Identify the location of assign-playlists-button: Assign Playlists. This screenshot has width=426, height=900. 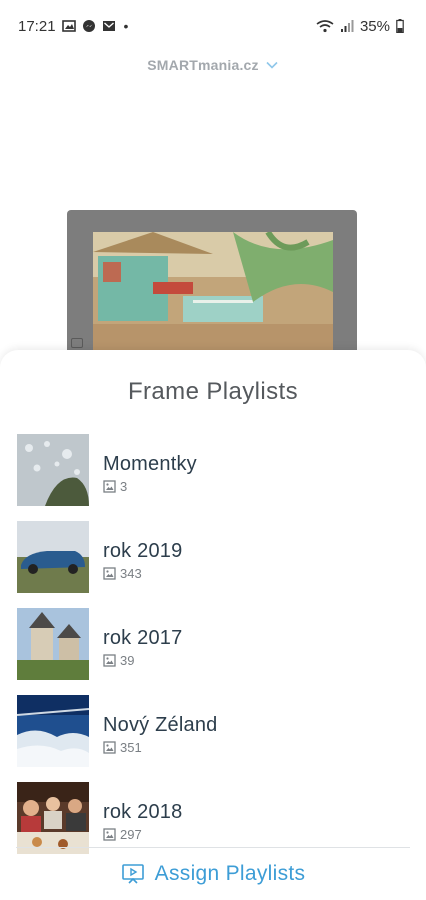
(213, 874).